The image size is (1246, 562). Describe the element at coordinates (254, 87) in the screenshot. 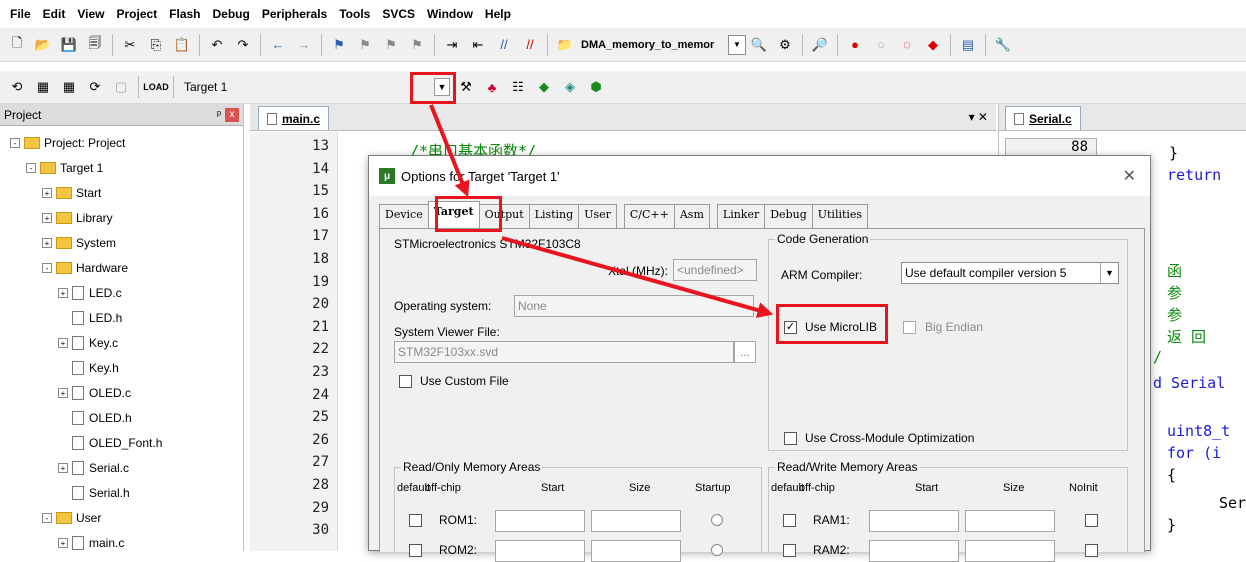

I see `target-select: Target 1` at that location.